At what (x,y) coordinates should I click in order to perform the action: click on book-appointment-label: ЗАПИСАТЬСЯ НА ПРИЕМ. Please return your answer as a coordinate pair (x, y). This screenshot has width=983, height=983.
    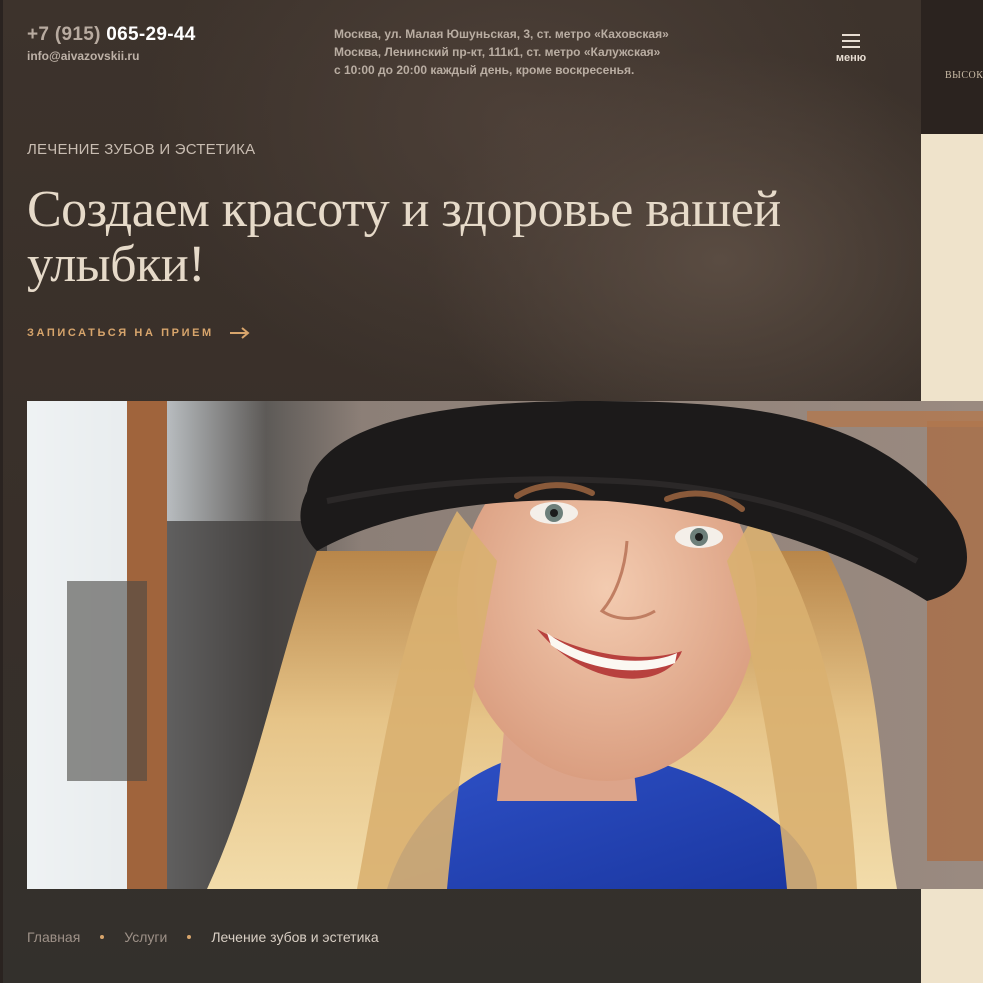
    Looking at the image, I should click on (120, 333).